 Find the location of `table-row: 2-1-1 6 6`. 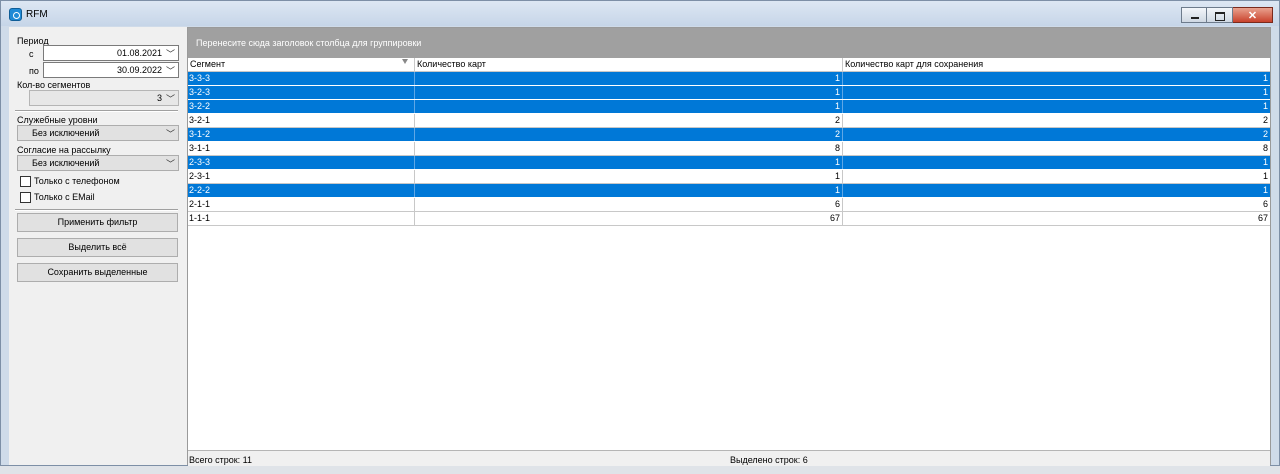

table-row: 2-1-1 6 6 is located at coordinates (729, 205).